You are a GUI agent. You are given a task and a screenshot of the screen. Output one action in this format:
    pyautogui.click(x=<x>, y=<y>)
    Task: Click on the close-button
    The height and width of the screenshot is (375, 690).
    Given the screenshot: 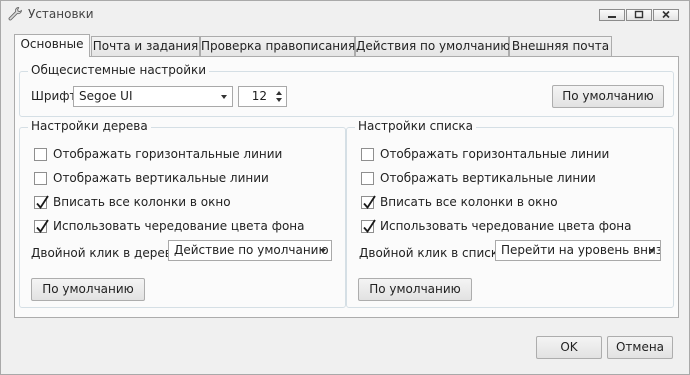 What is the action you would take?
    pyautogui.click(x=666, y=15)
    